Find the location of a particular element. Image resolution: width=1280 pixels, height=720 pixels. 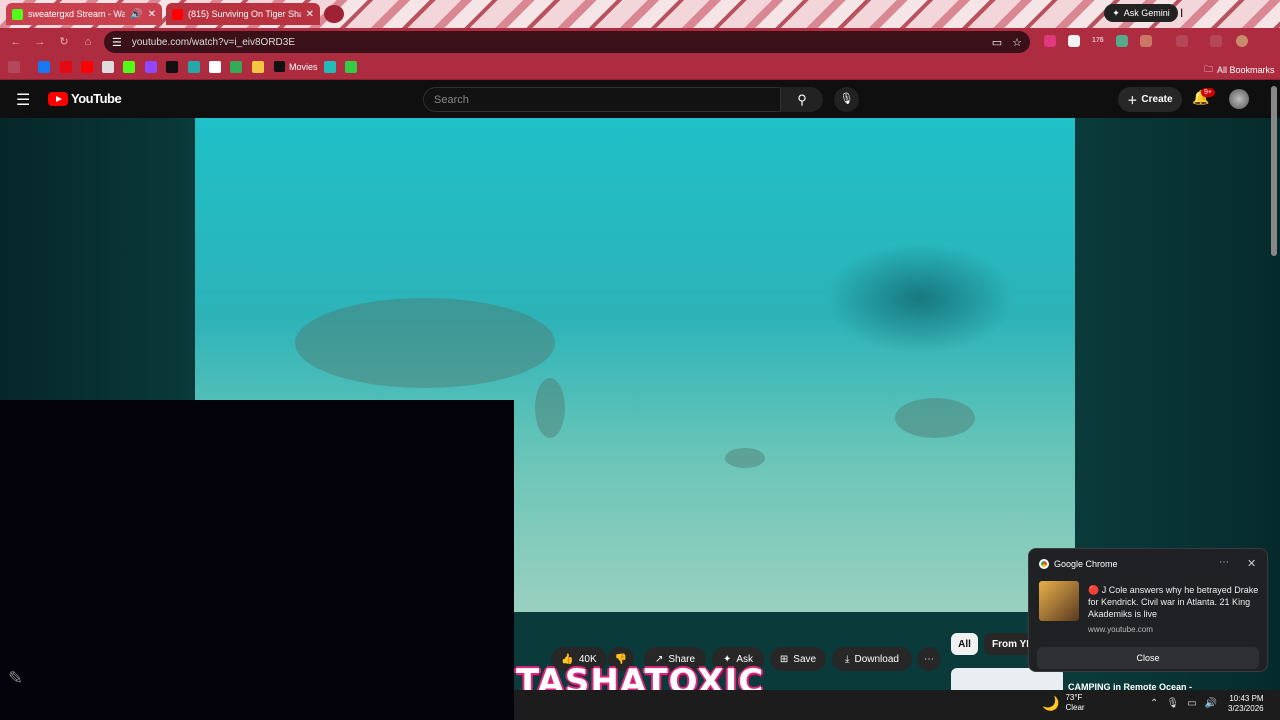

clock: 10:43 PM 3/23/2026 is located at coordinates (1246, 704).